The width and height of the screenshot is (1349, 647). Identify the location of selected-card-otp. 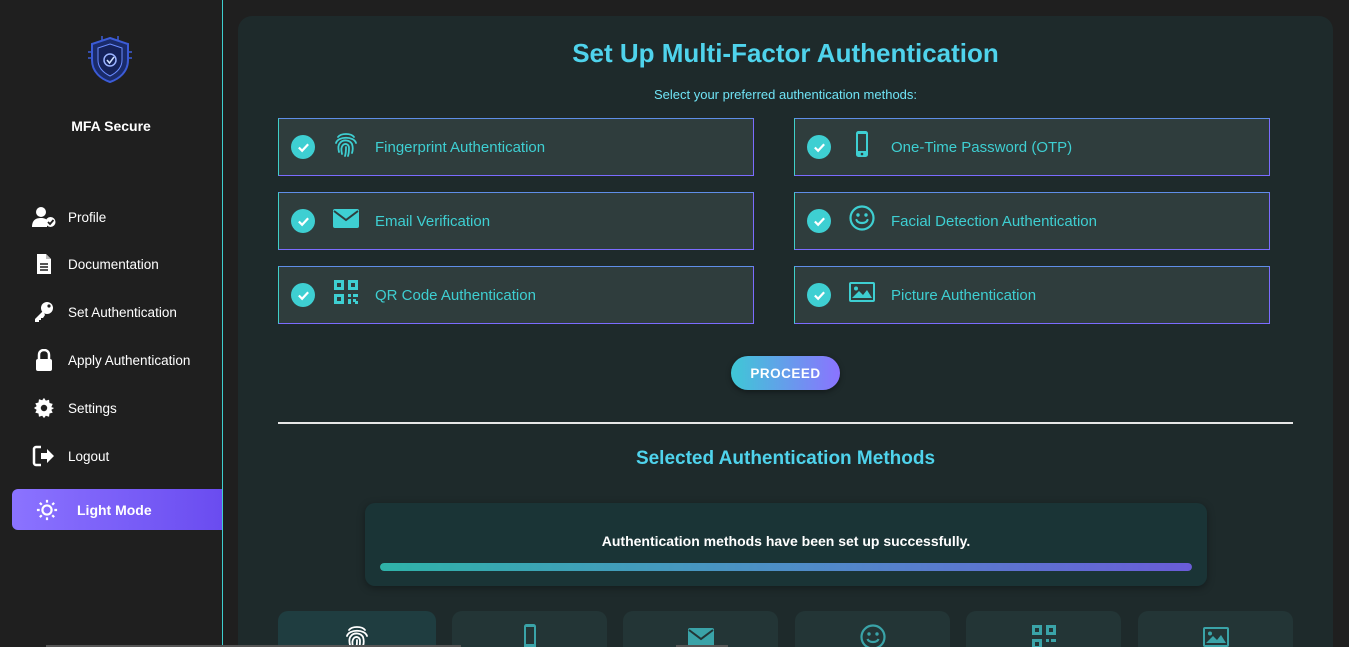
(529, 629).